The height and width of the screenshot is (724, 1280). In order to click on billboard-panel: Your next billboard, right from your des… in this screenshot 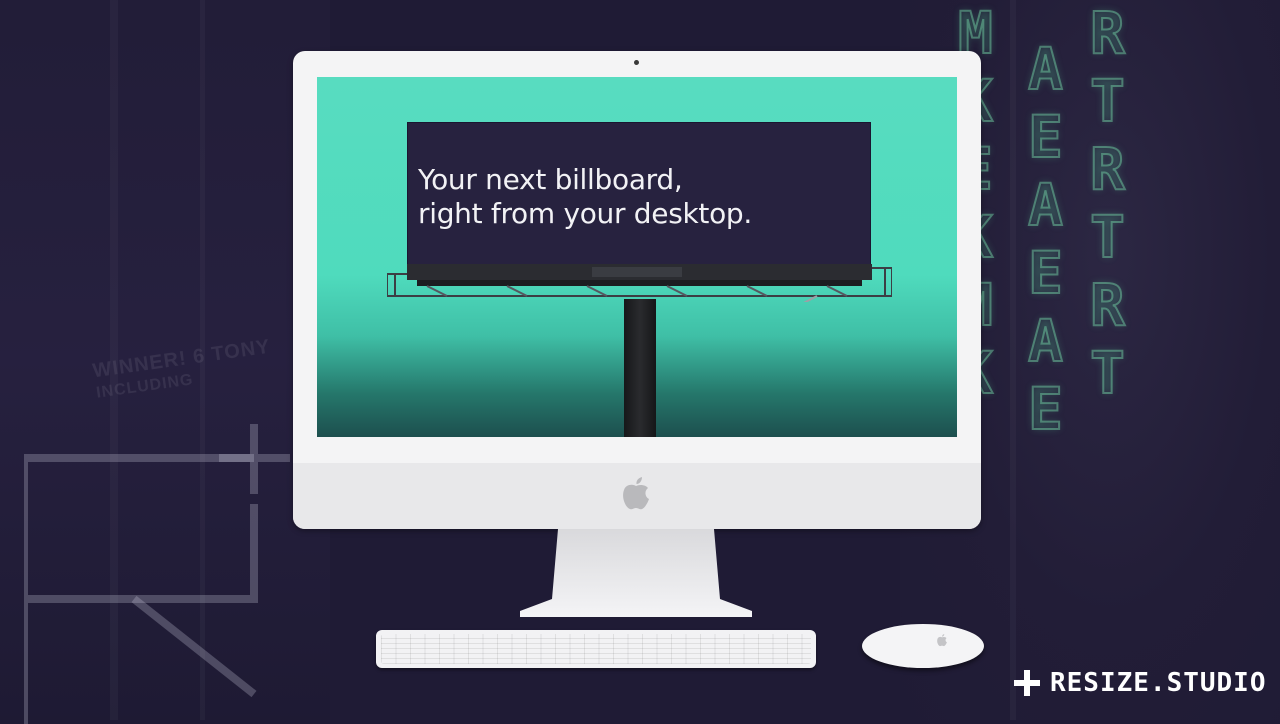, I will do `click(639, 194)`.